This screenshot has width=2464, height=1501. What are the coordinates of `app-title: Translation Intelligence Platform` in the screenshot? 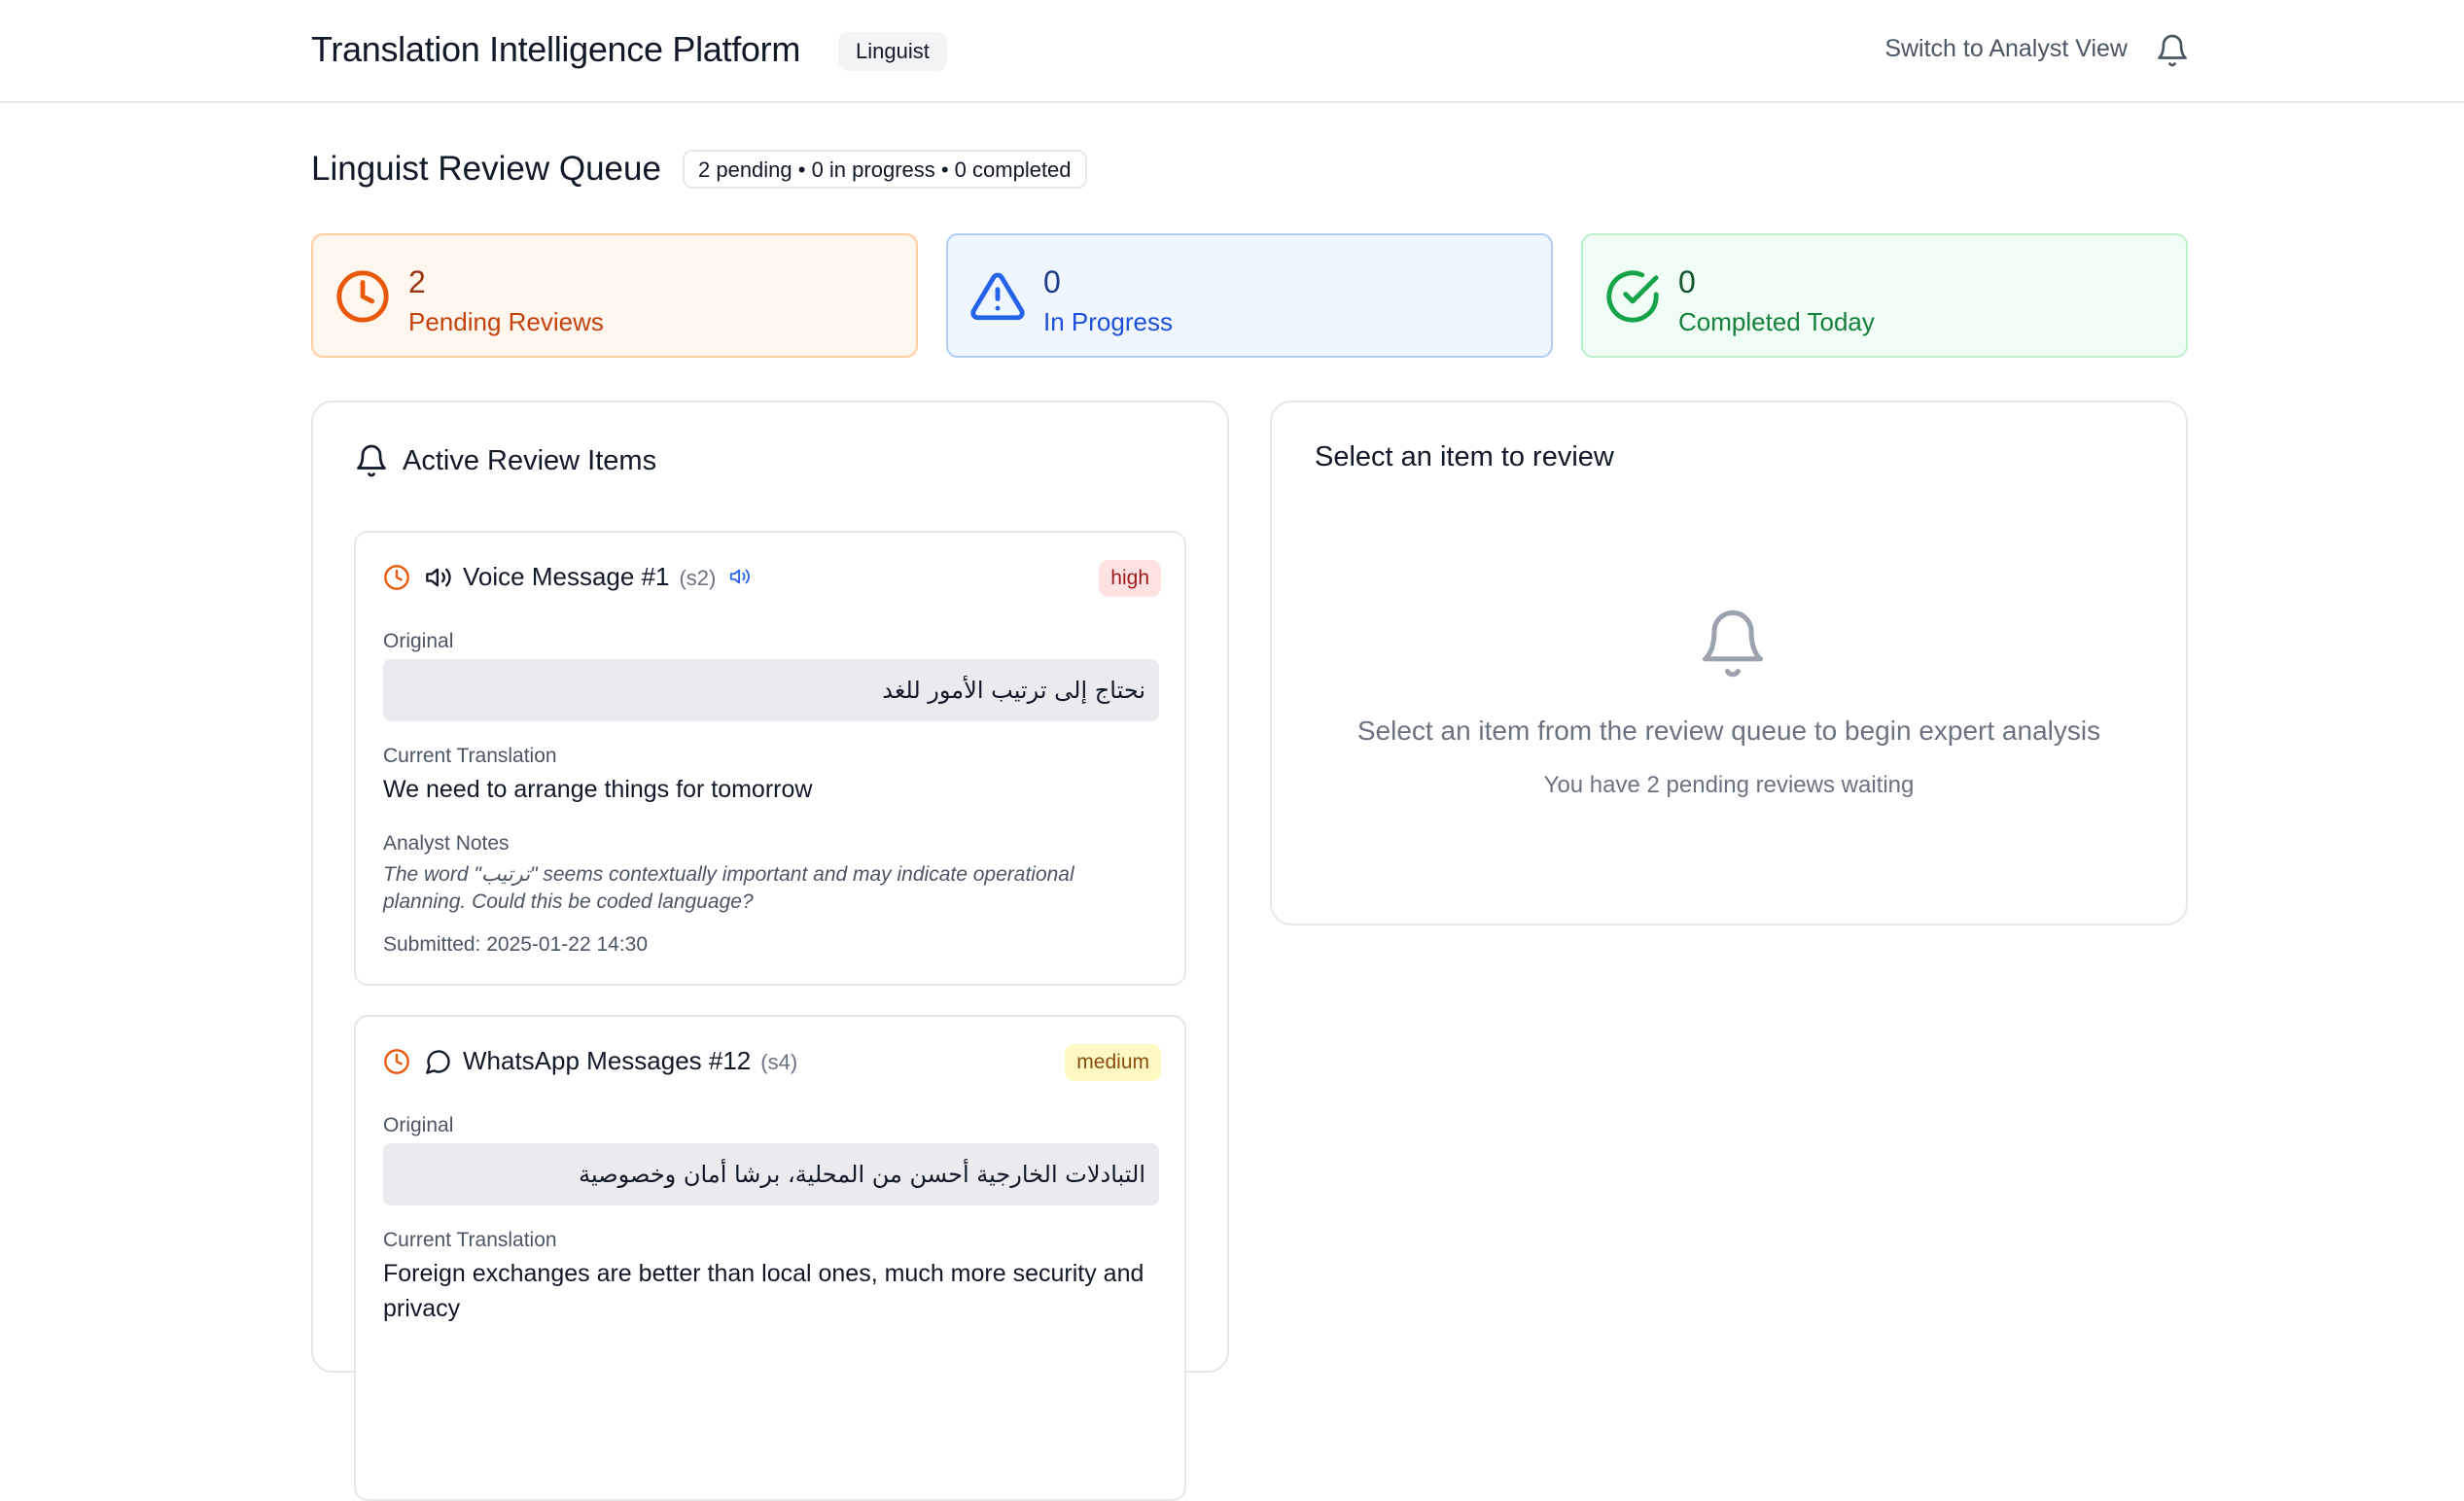 It's located at (556, 49).